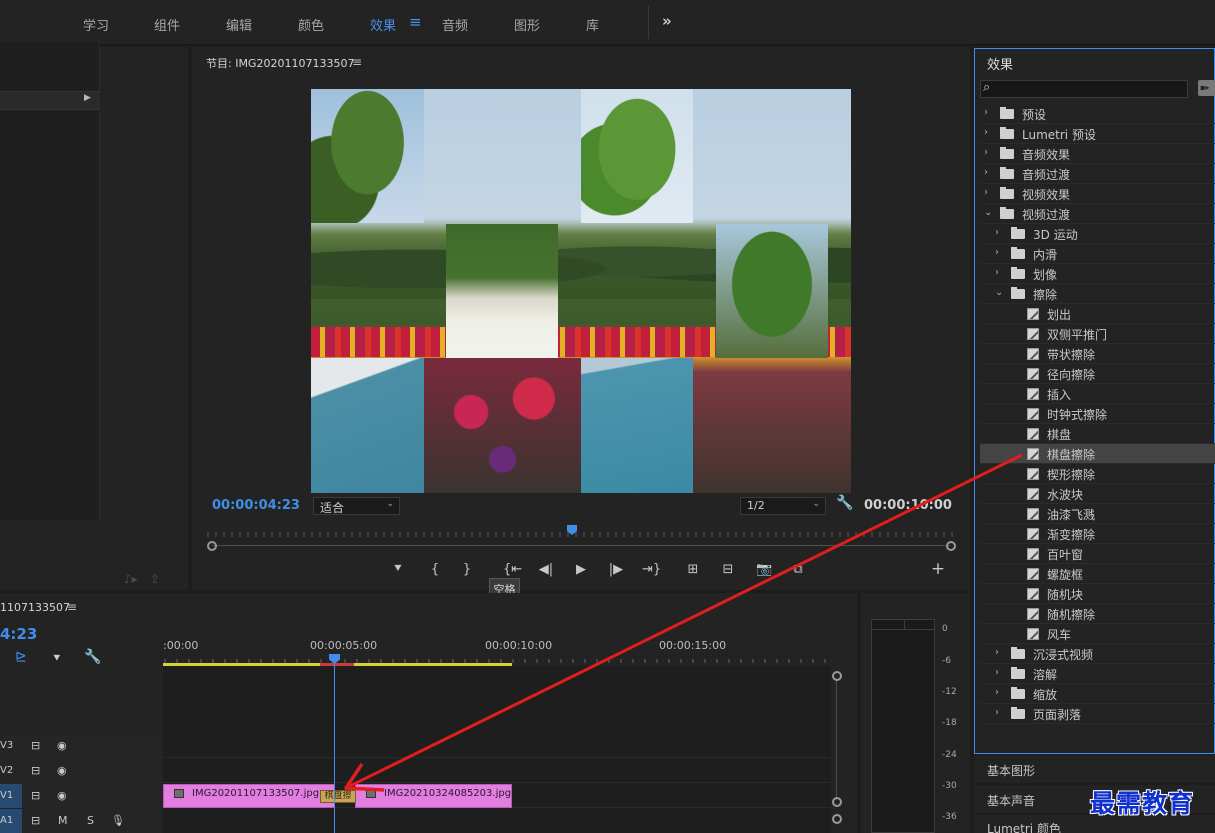 The width and height of the screenshot is (1215, 833). What do you see at coordinates (1097, 414) in the screenshot?
I see `effects-tree-item: 时钟式擦除` at bounding box center [1097, 414].